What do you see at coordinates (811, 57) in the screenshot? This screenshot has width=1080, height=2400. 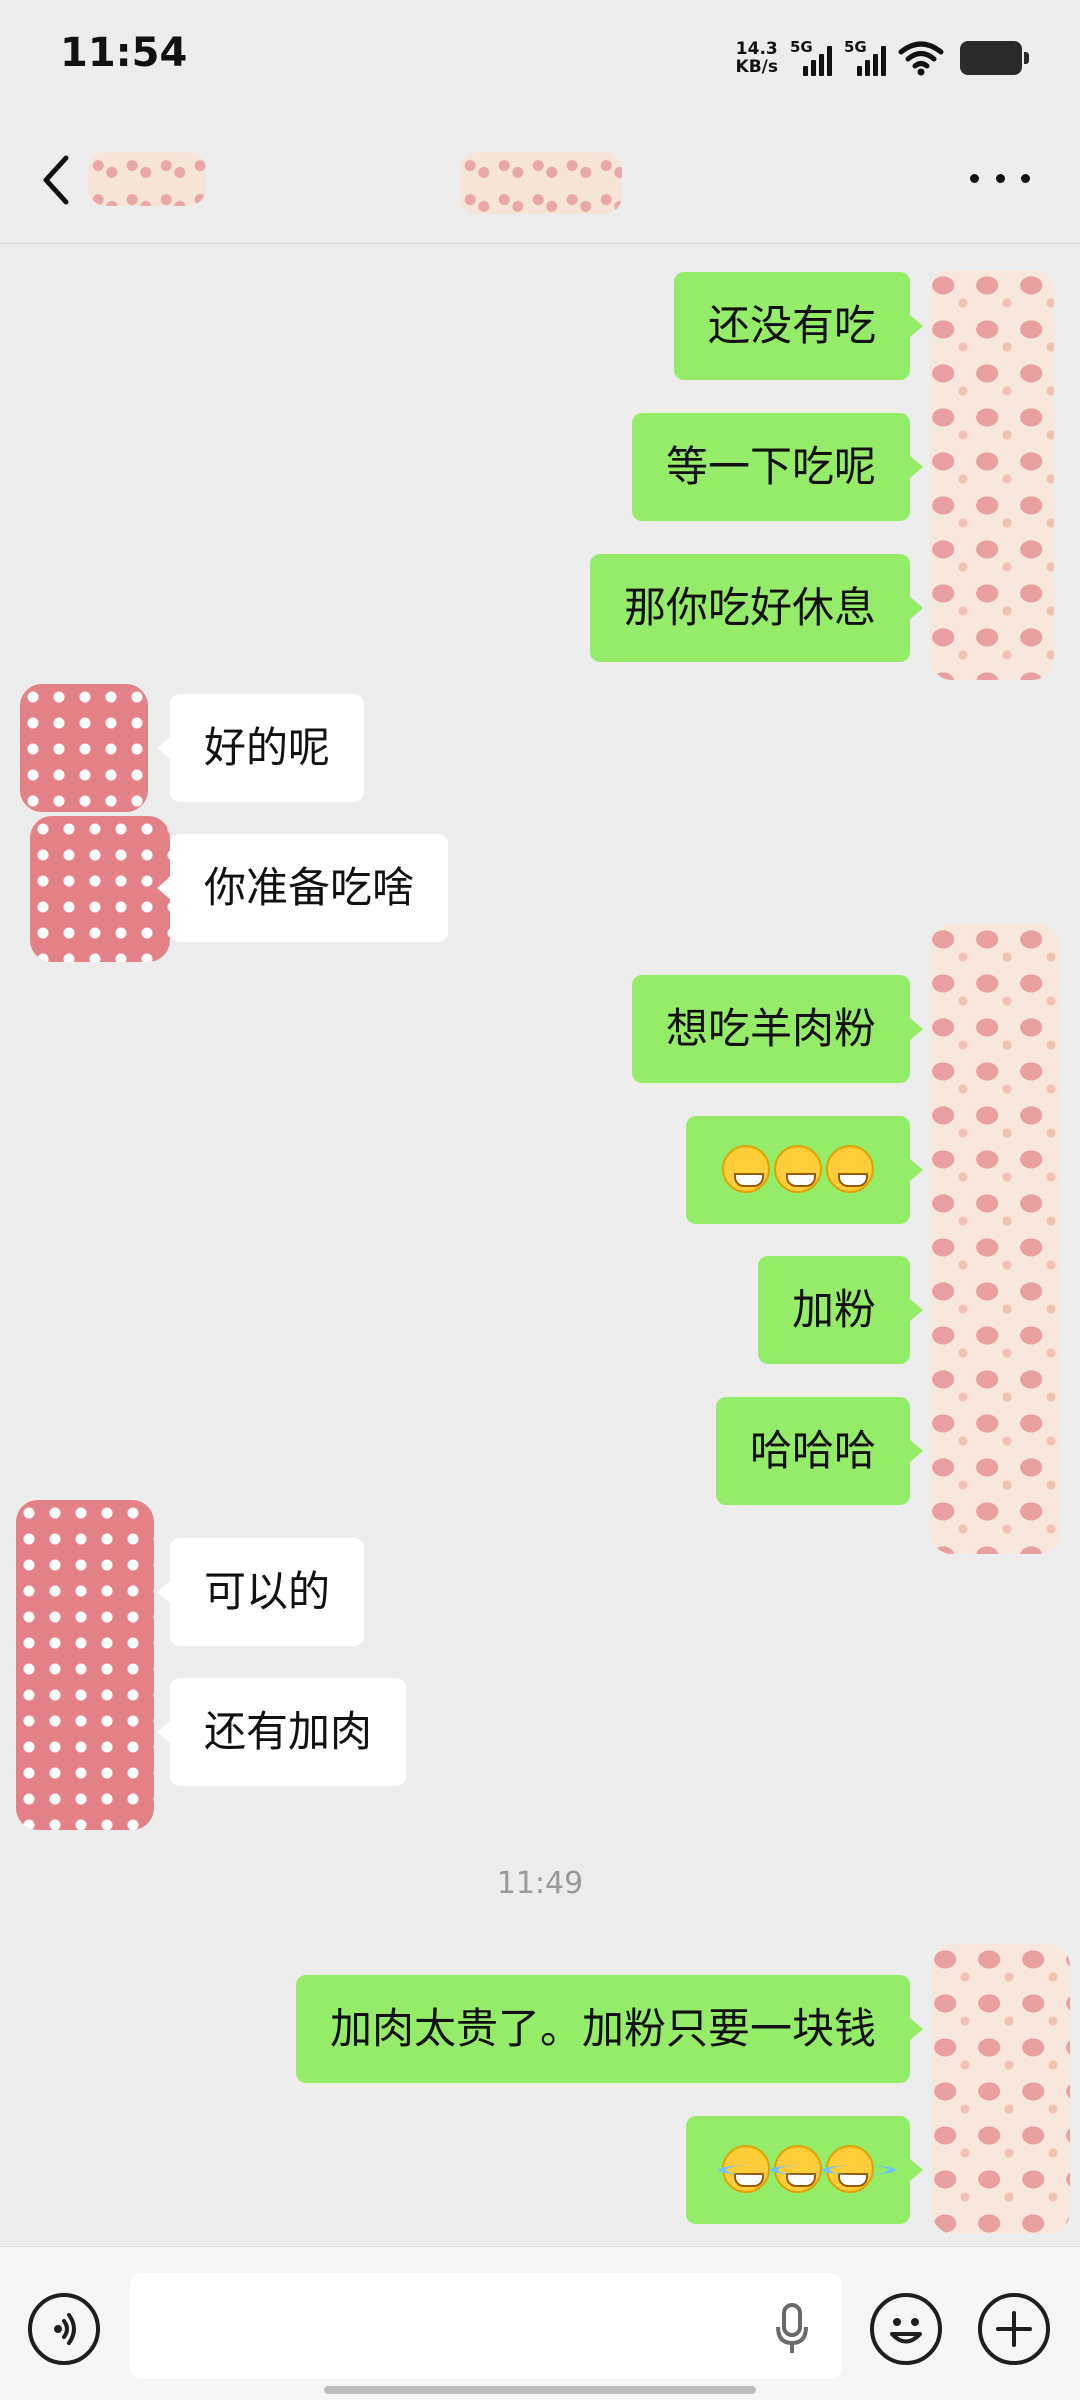 I see `signal-icon: 5G` at bounding box center [811, 57].